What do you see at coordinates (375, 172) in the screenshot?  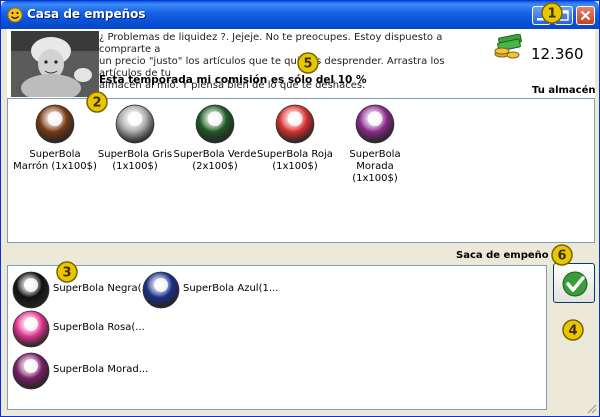 I see `item-detail: Morada (1x100$)` at bounding box center [375, 172].